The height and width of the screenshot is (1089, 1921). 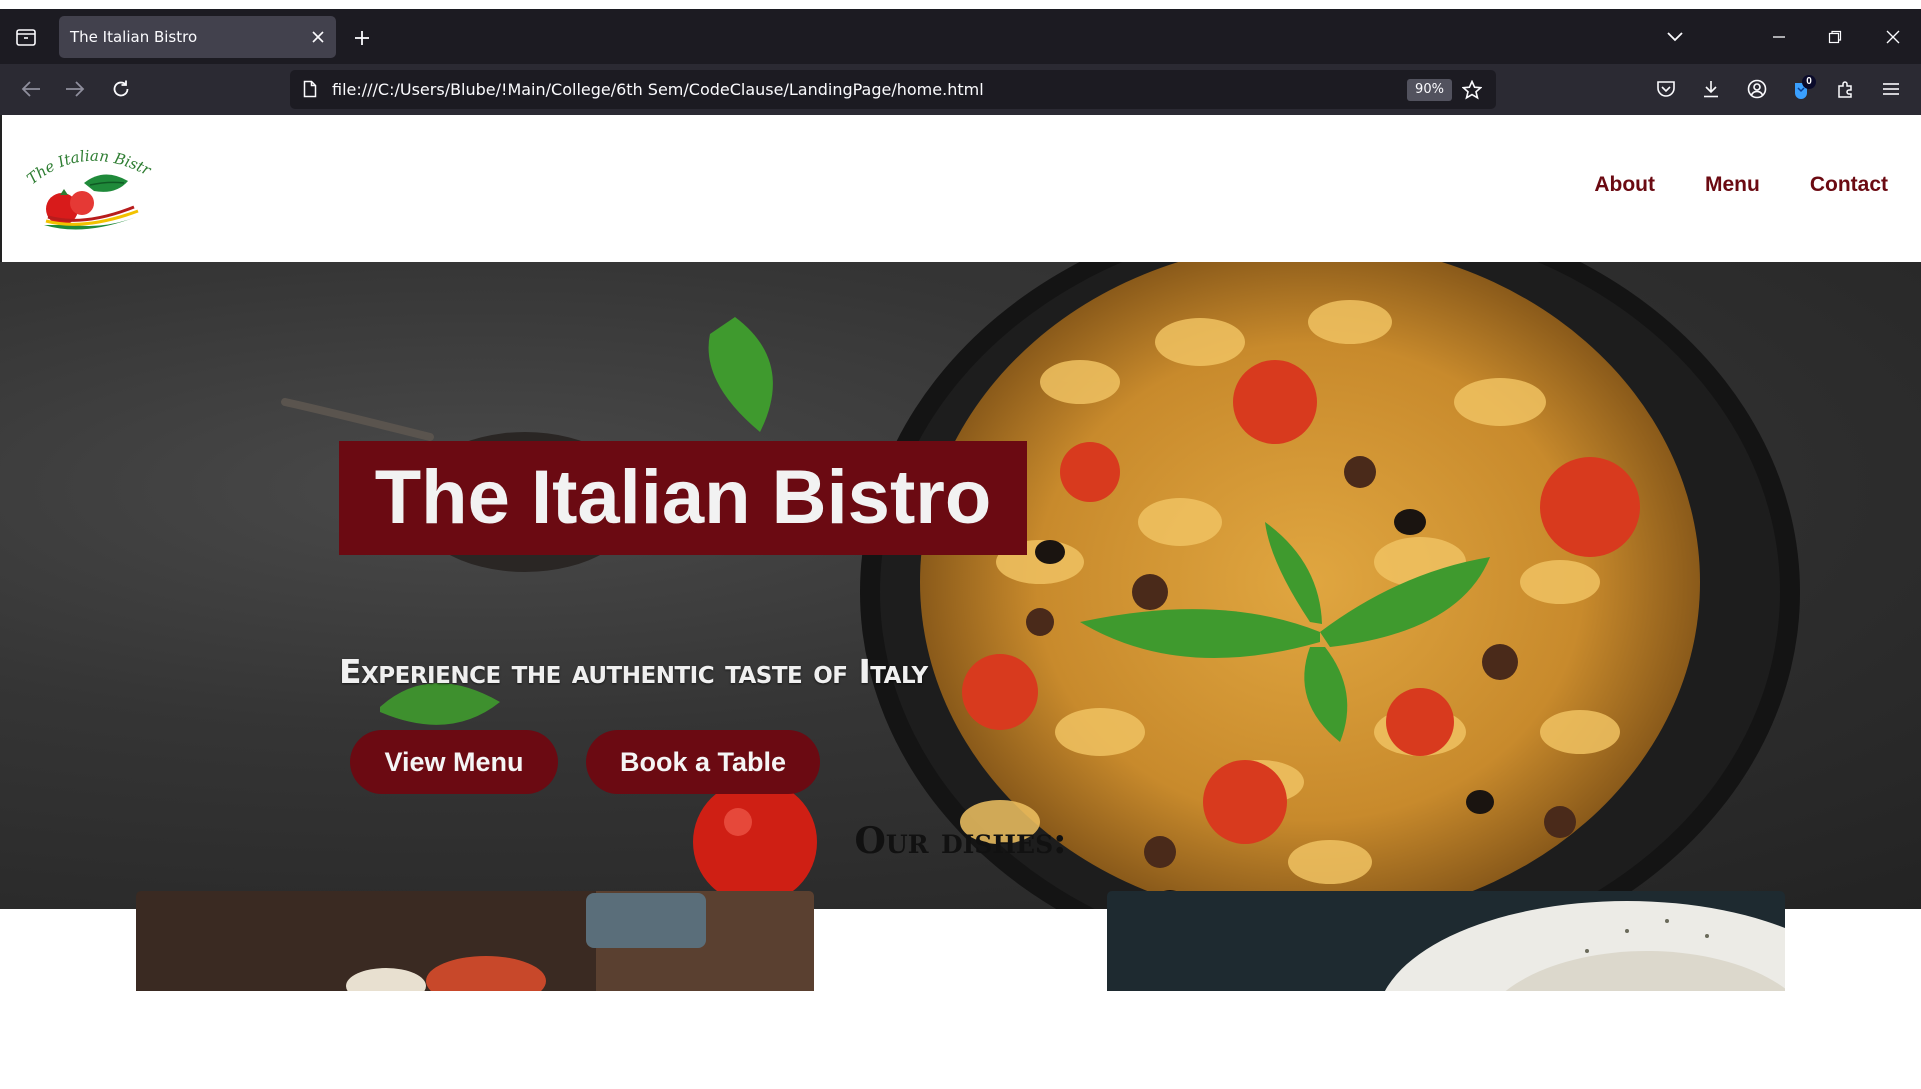 I want to click on star-icon, so click(x=1472, y=90).